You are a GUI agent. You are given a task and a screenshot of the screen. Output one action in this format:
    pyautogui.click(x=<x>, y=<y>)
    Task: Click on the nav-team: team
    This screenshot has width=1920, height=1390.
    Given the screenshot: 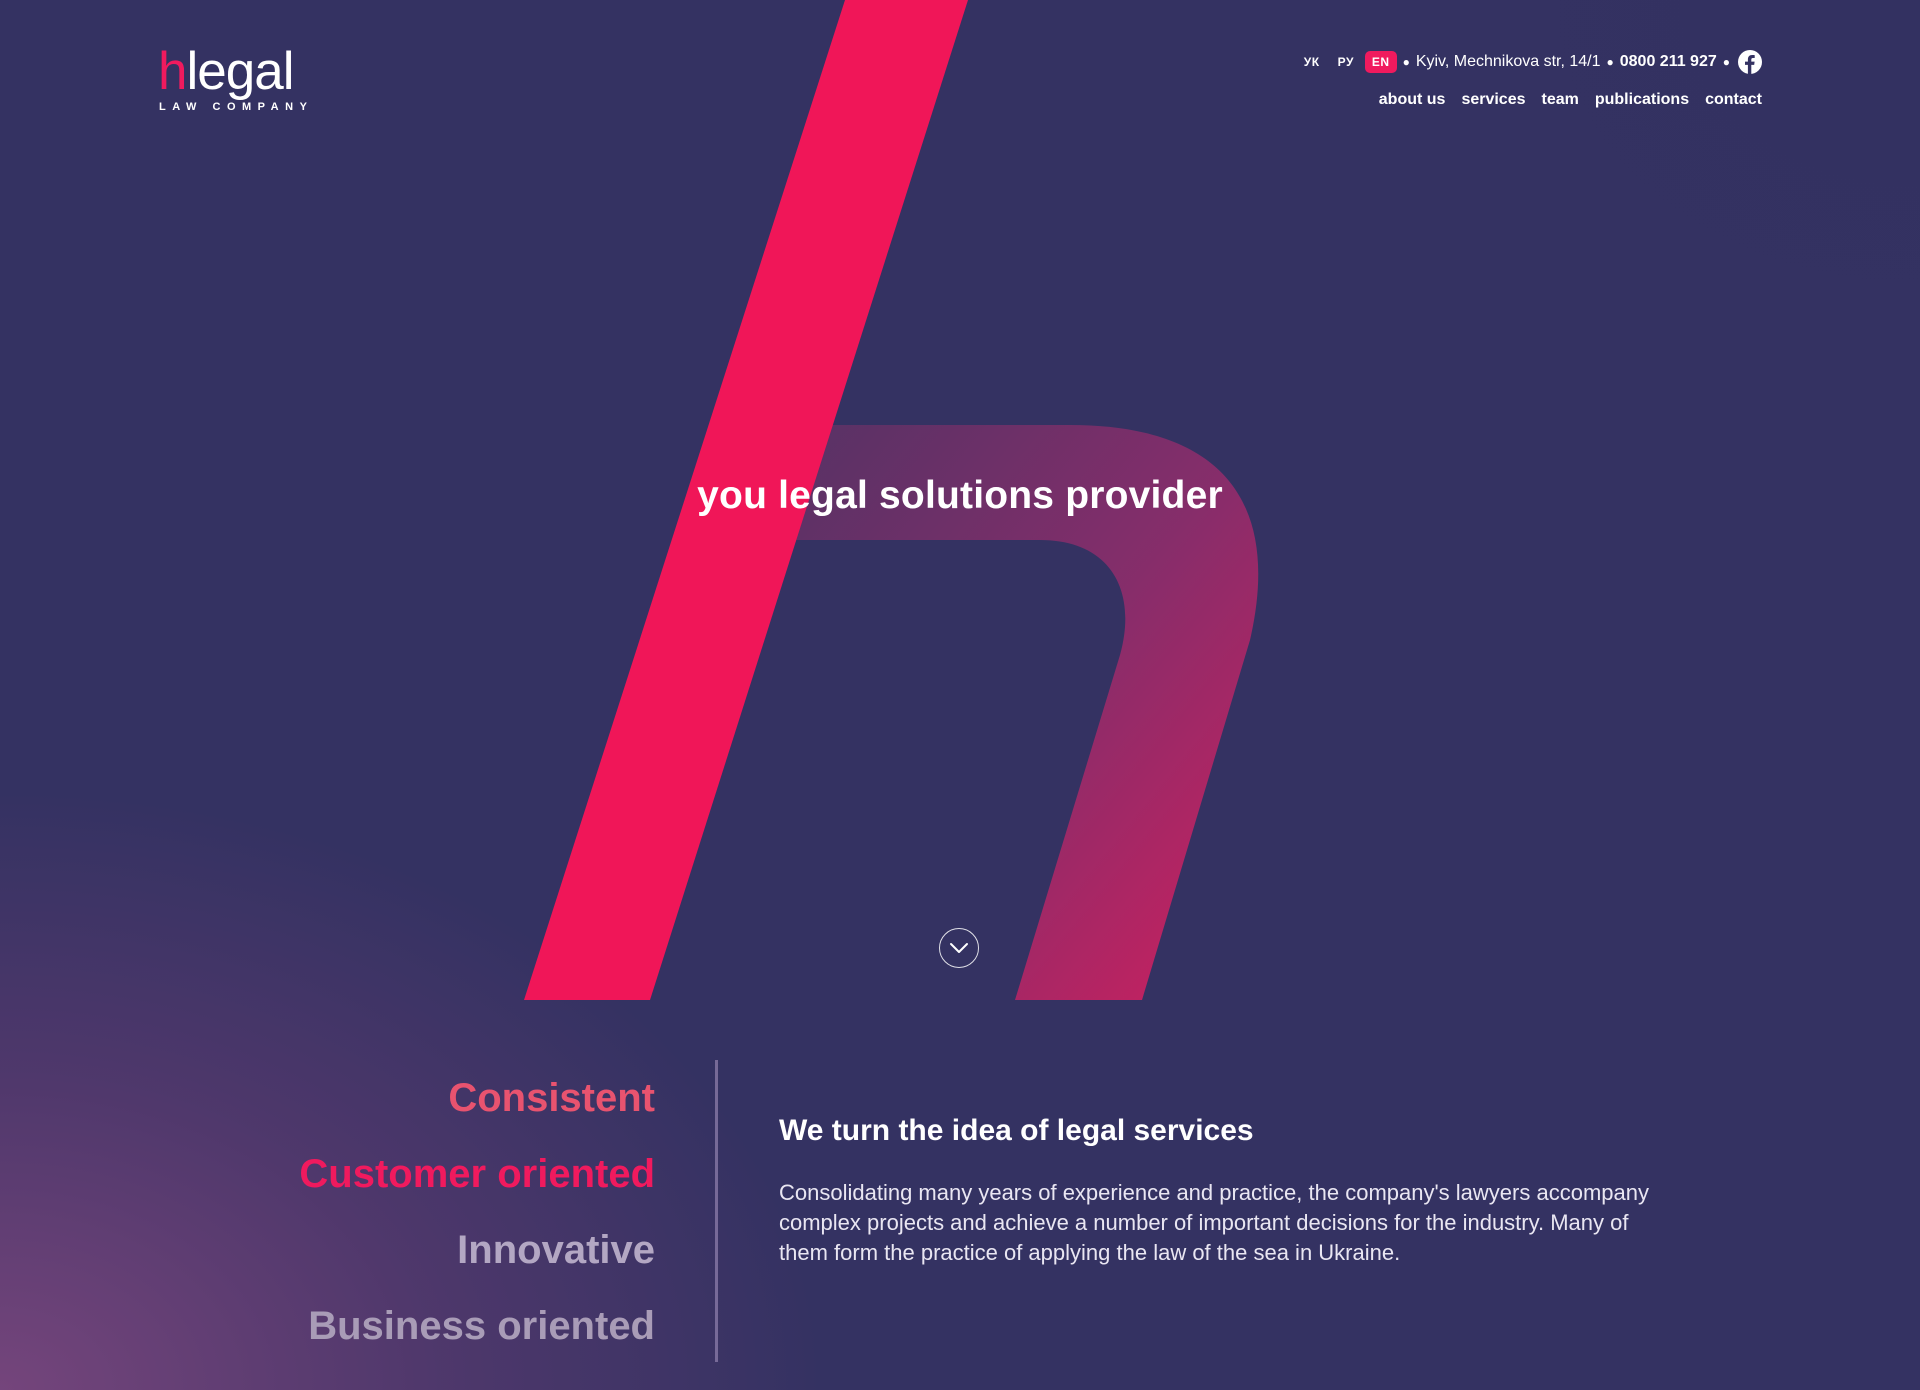 What is the action you would take?
    pyautogui.click(x=1560, y=100)
    